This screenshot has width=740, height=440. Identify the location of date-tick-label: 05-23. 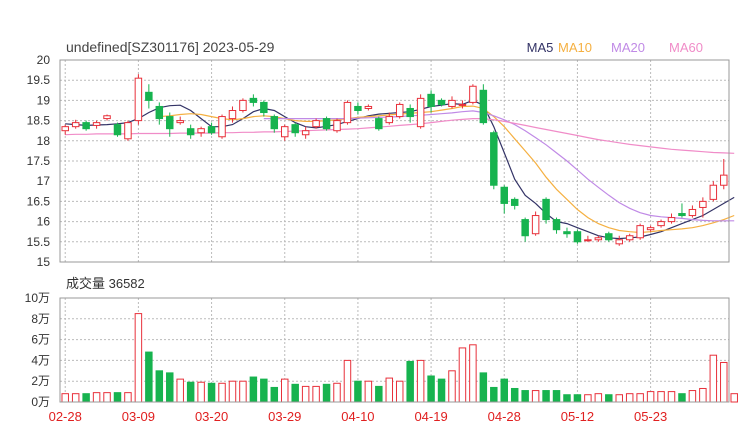
(650, 416).